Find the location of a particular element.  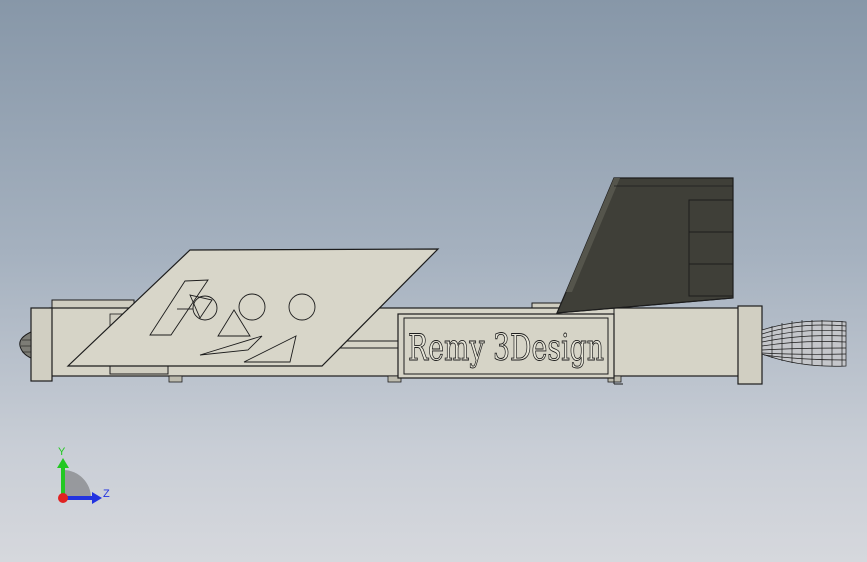

x-axis-dot is located at coordinates (63, 498).